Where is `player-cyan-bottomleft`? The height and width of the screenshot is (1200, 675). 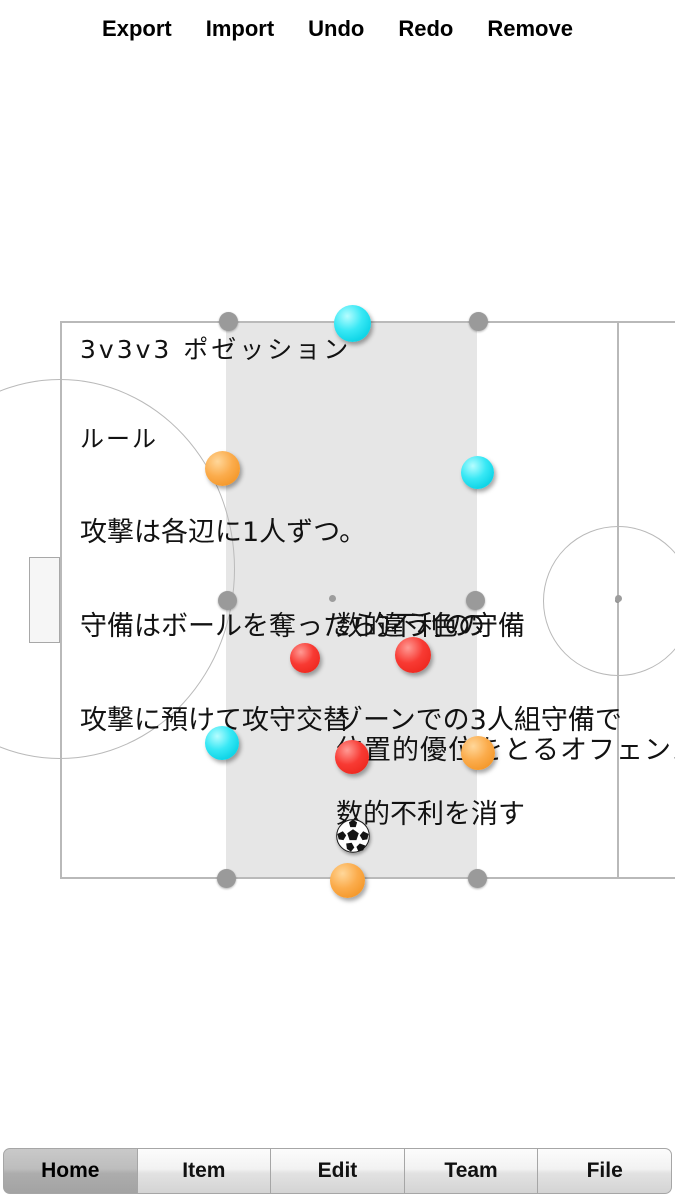
player-cyan-bottomleft is located at coordinates (222, 743).